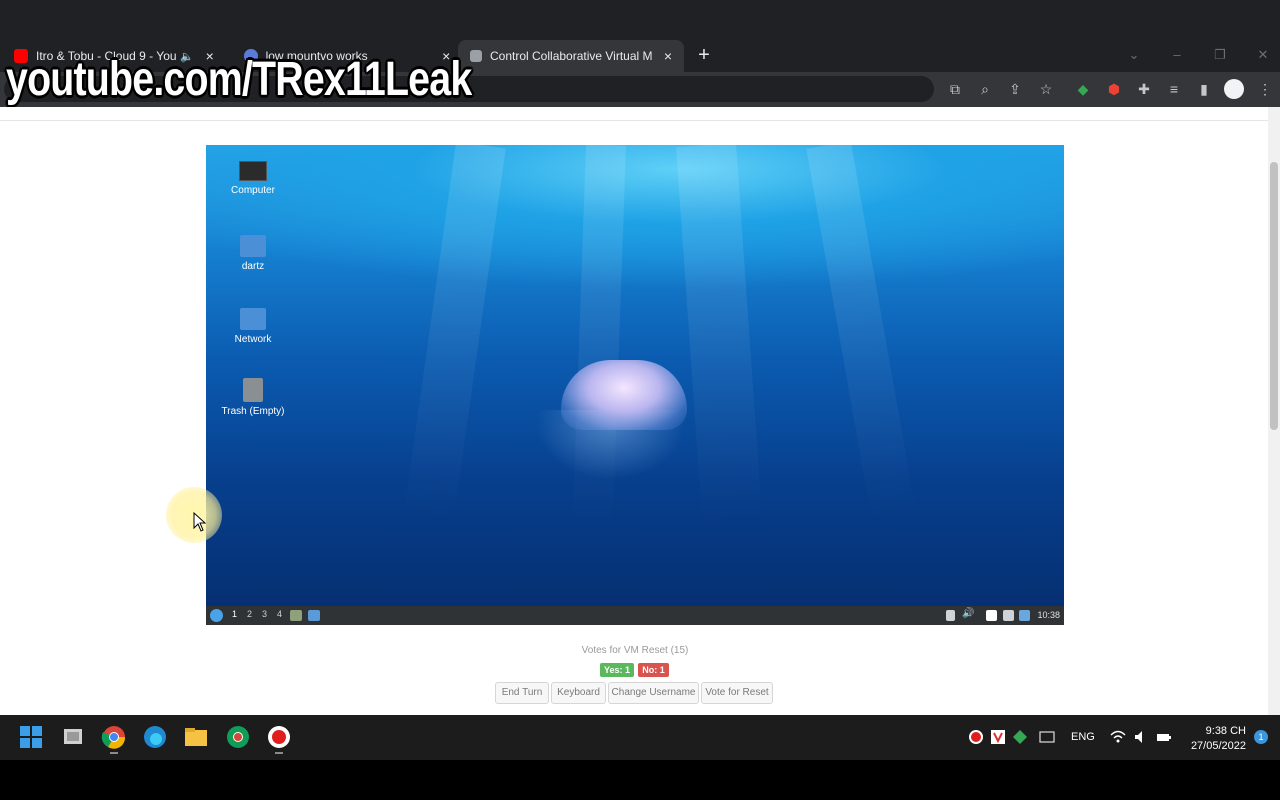 The image size is (1280, 800). I want to click on clipboard-icon, so click(950, 615).